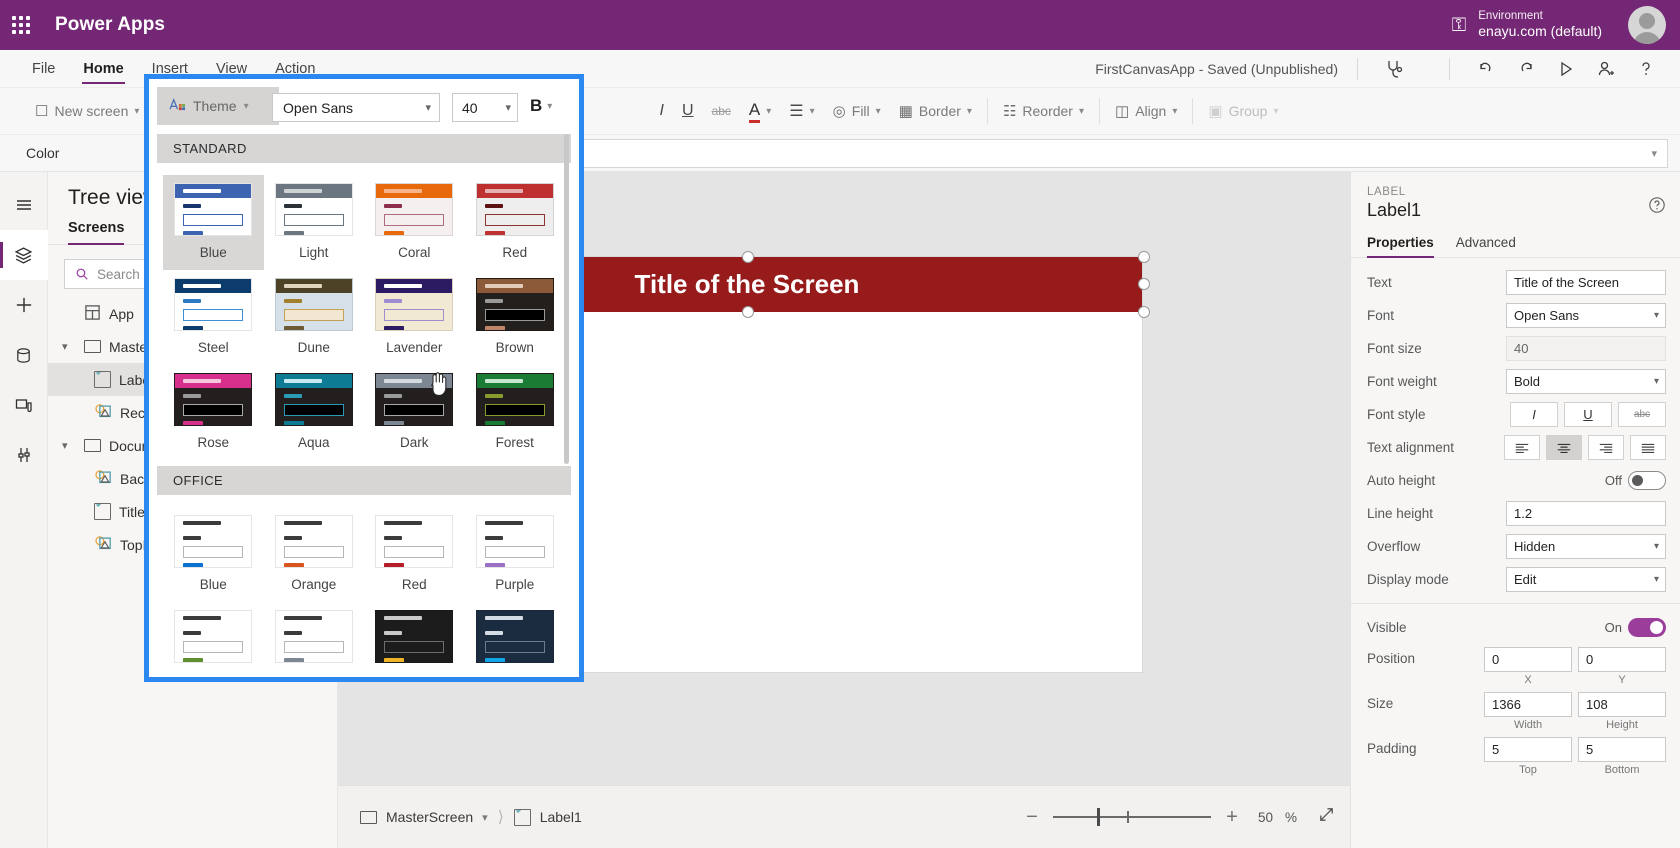 The width and height of the screenshot is (1680, 848). Describe the element at coordinates (1586, 348) in the screenshot. I see `font-size-field: 40` at that location.